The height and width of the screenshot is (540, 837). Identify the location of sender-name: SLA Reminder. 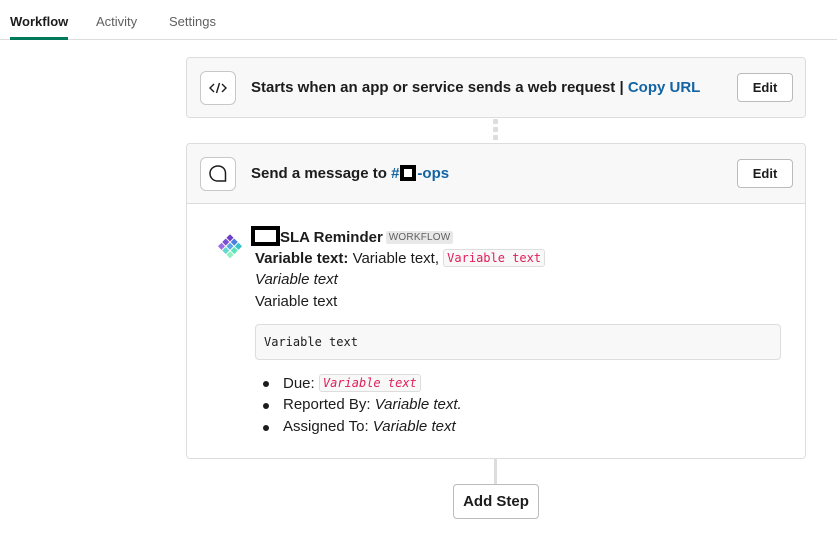
(331, 237).